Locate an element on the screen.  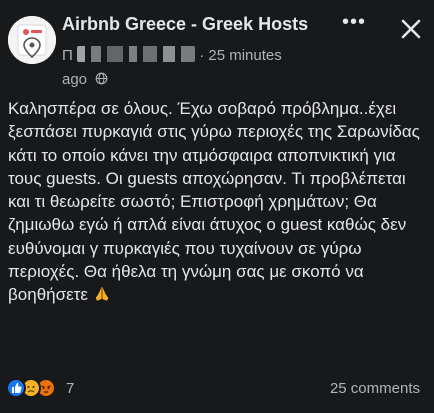
like-reaction-icon is located at coordinates (16, 388).